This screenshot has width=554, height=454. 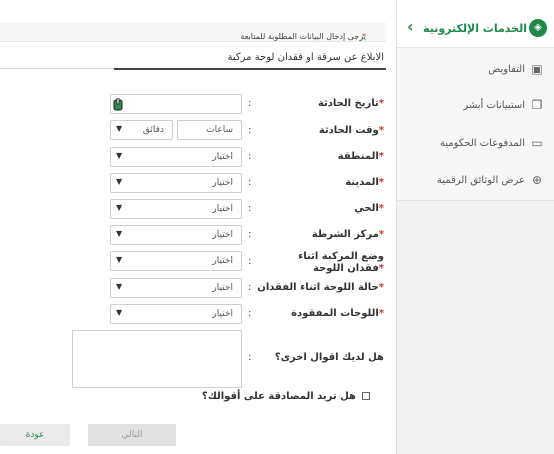 I want to click on accident-date-input, so click(x=176, y=104).